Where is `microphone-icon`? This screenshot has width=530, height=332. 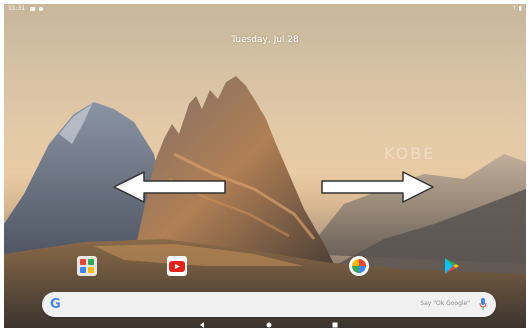
microphone-icon is located at coordinates (483, 304).